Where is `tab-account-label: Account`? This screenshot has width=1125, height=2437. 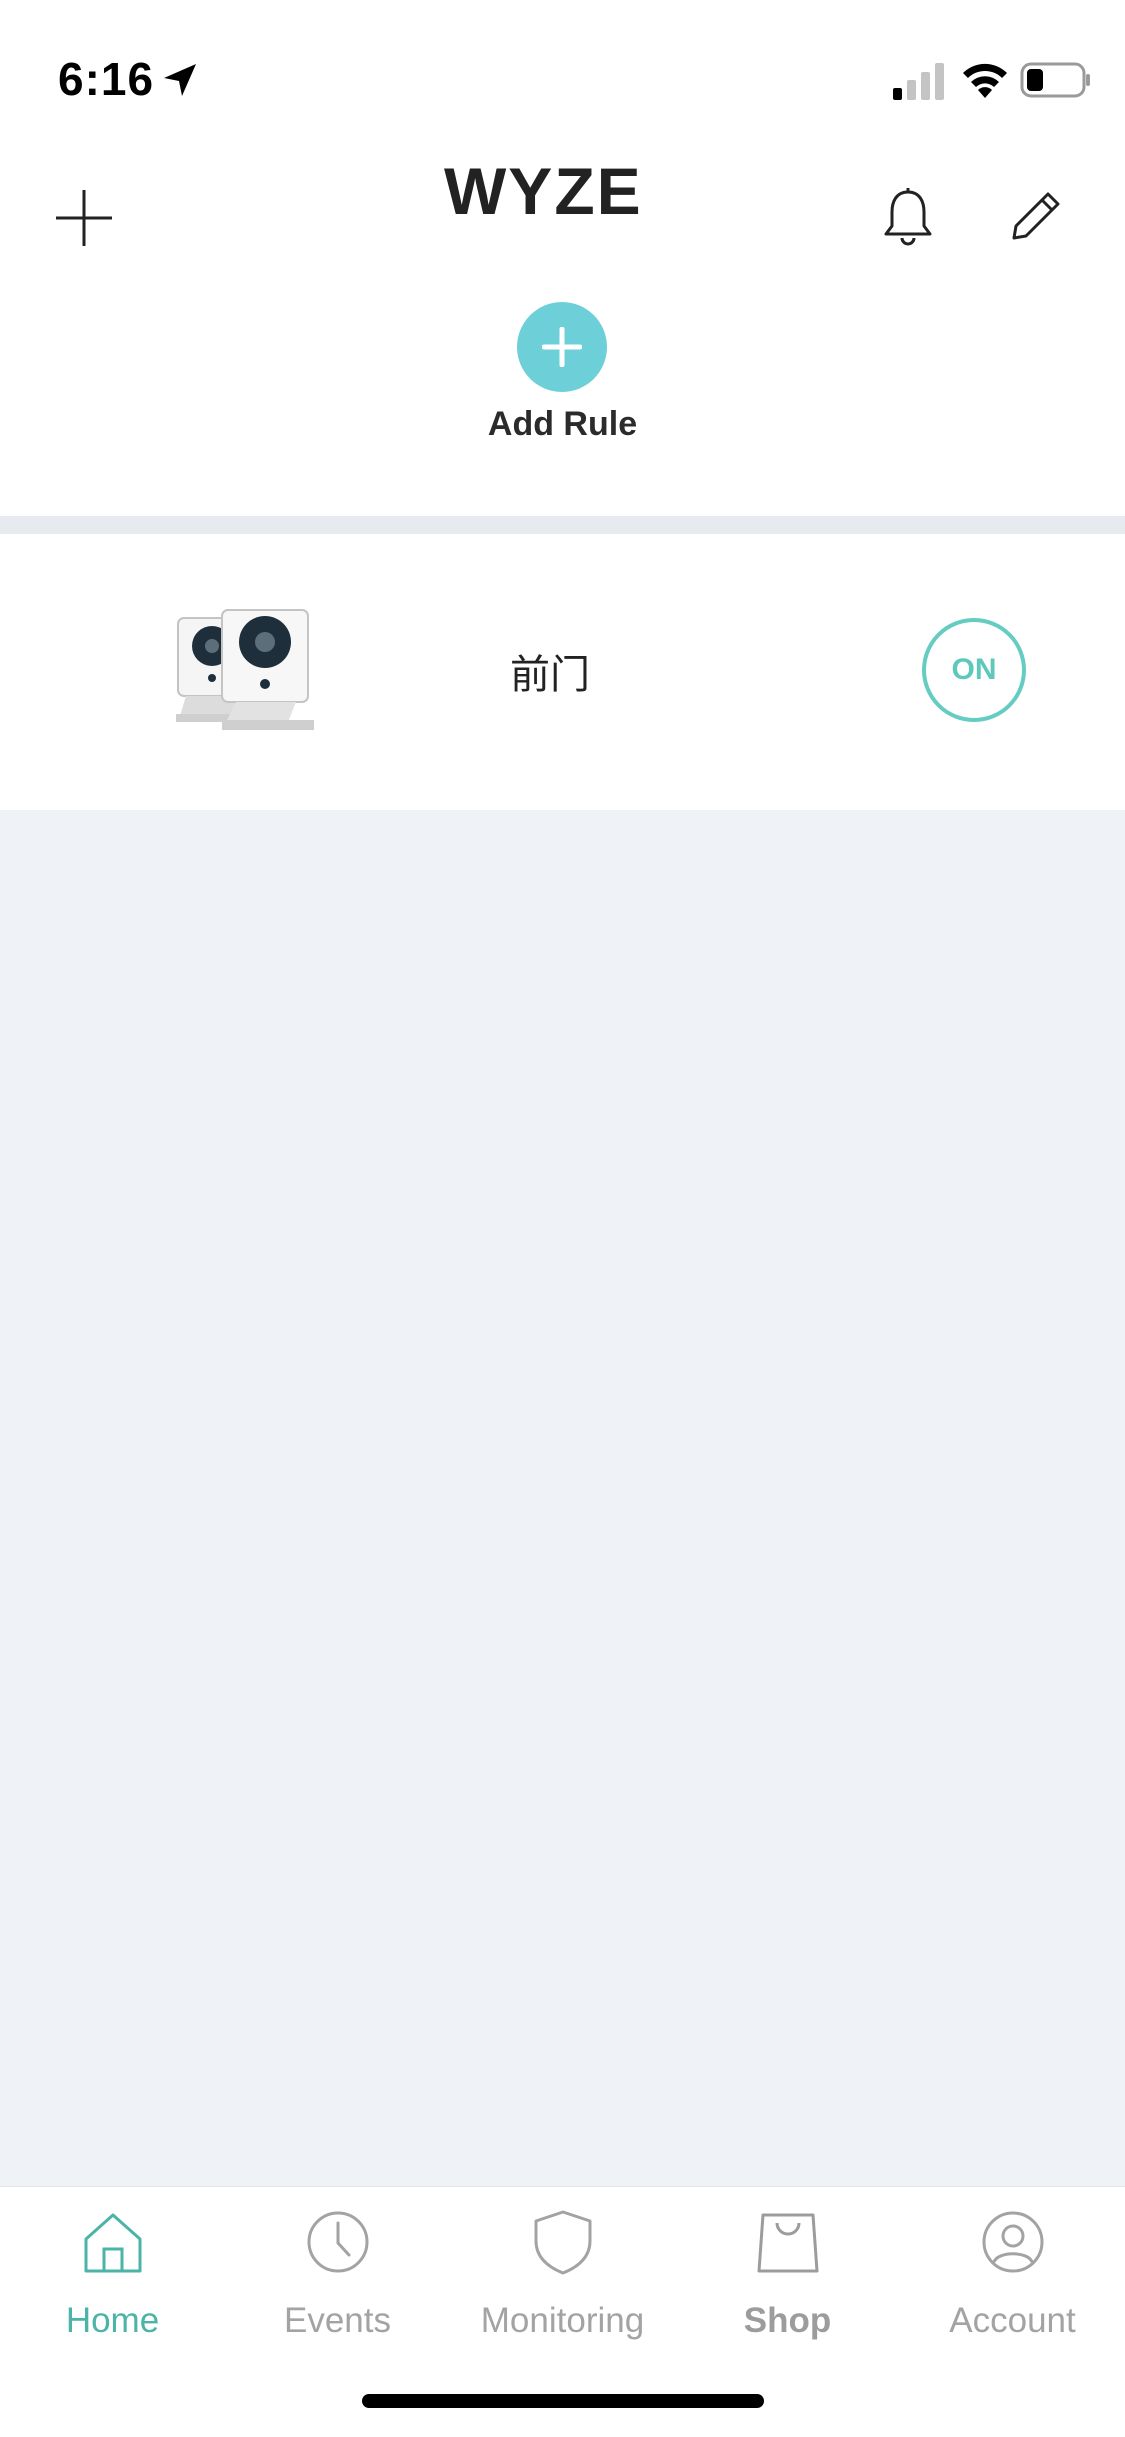 tab-account-label: Account is located at coordinates (1012, 2320).